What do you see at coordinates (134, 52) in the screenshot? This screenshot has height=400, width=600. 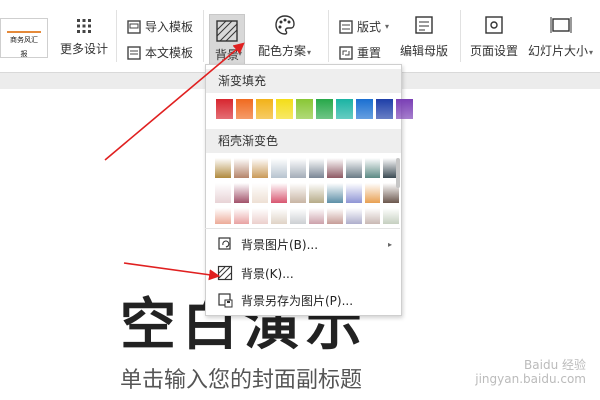 I see `text-template-icon` at bounding box center [134, 52].